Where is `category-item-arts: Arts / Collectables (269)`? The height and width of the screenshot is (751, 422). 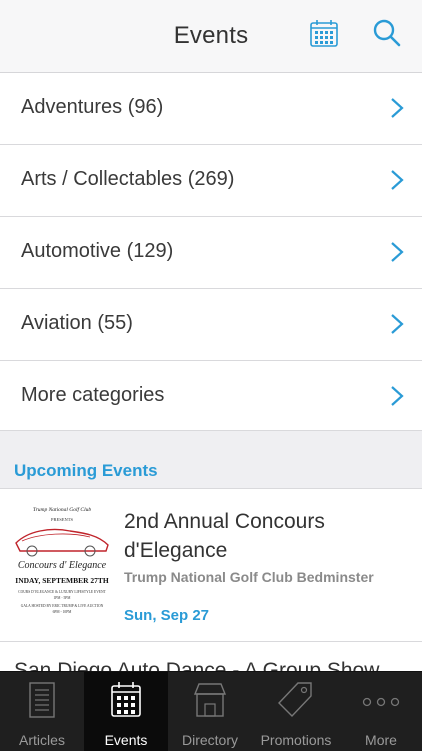 category-item-arts: Arts / Collectables (269) is located at coordinates (211, 181).